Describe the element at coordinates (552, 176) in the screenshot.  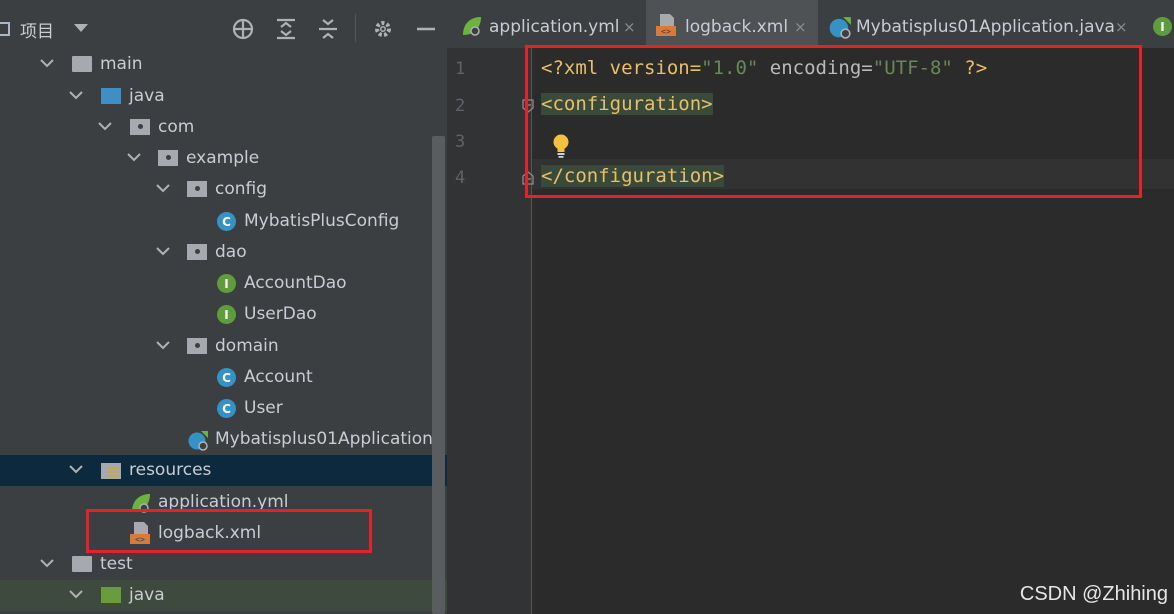
I see `xml-bracket: </` at that location.